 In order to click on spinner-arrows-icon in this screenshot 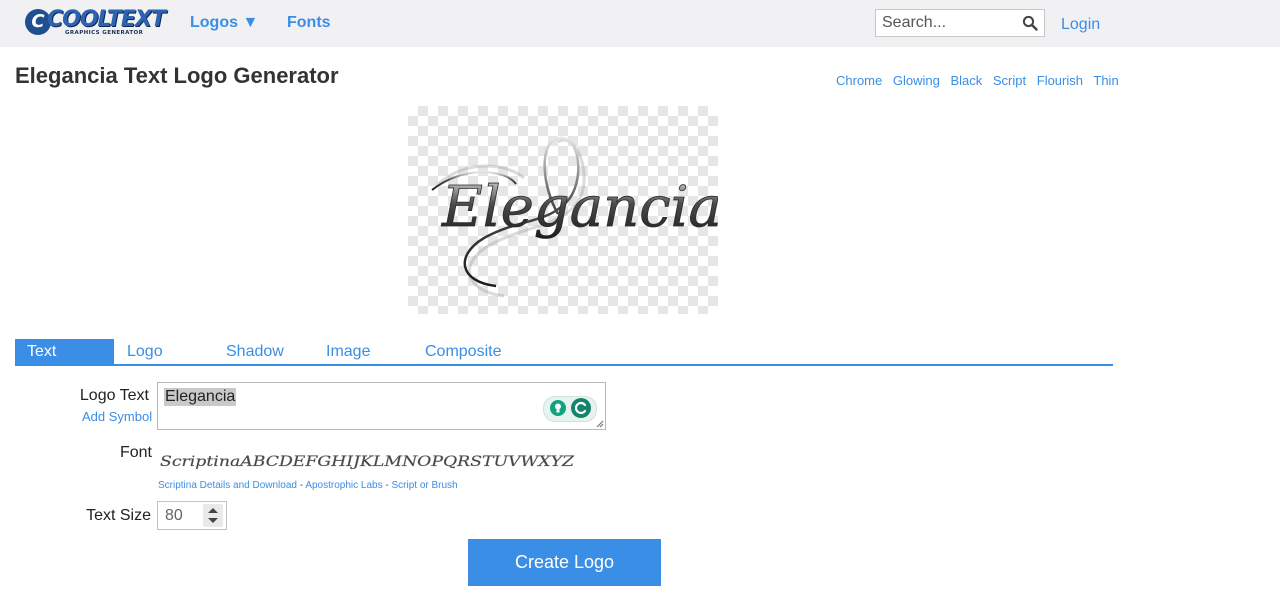, I will do `click(213, 515)`.